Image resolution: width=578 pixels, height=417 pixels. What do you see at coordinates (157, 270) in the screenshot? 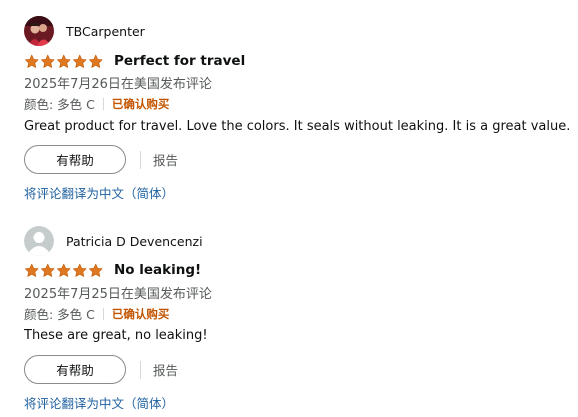
I see `review-title: No leaking!` at bounding box center [157, 270].